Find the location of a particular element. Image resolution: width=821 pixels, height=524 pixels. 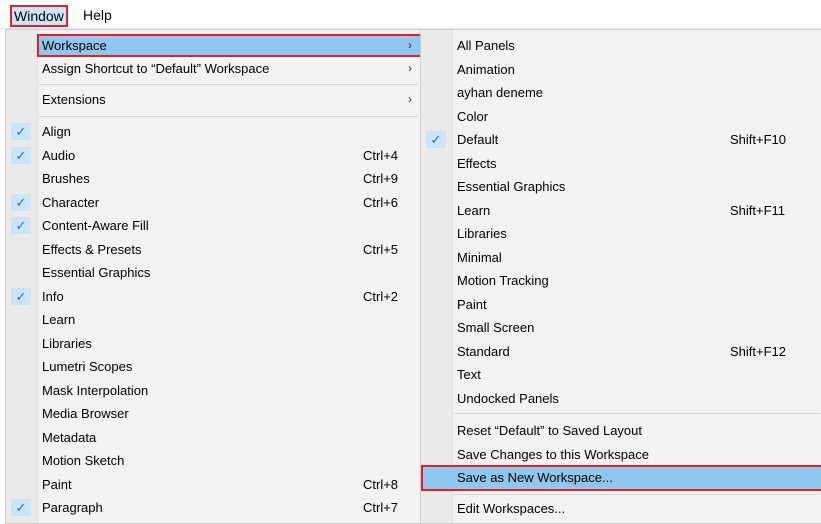

menu-item-label: Assign Shortcut to “Default” Workspace is located at coordinates (156, 68).